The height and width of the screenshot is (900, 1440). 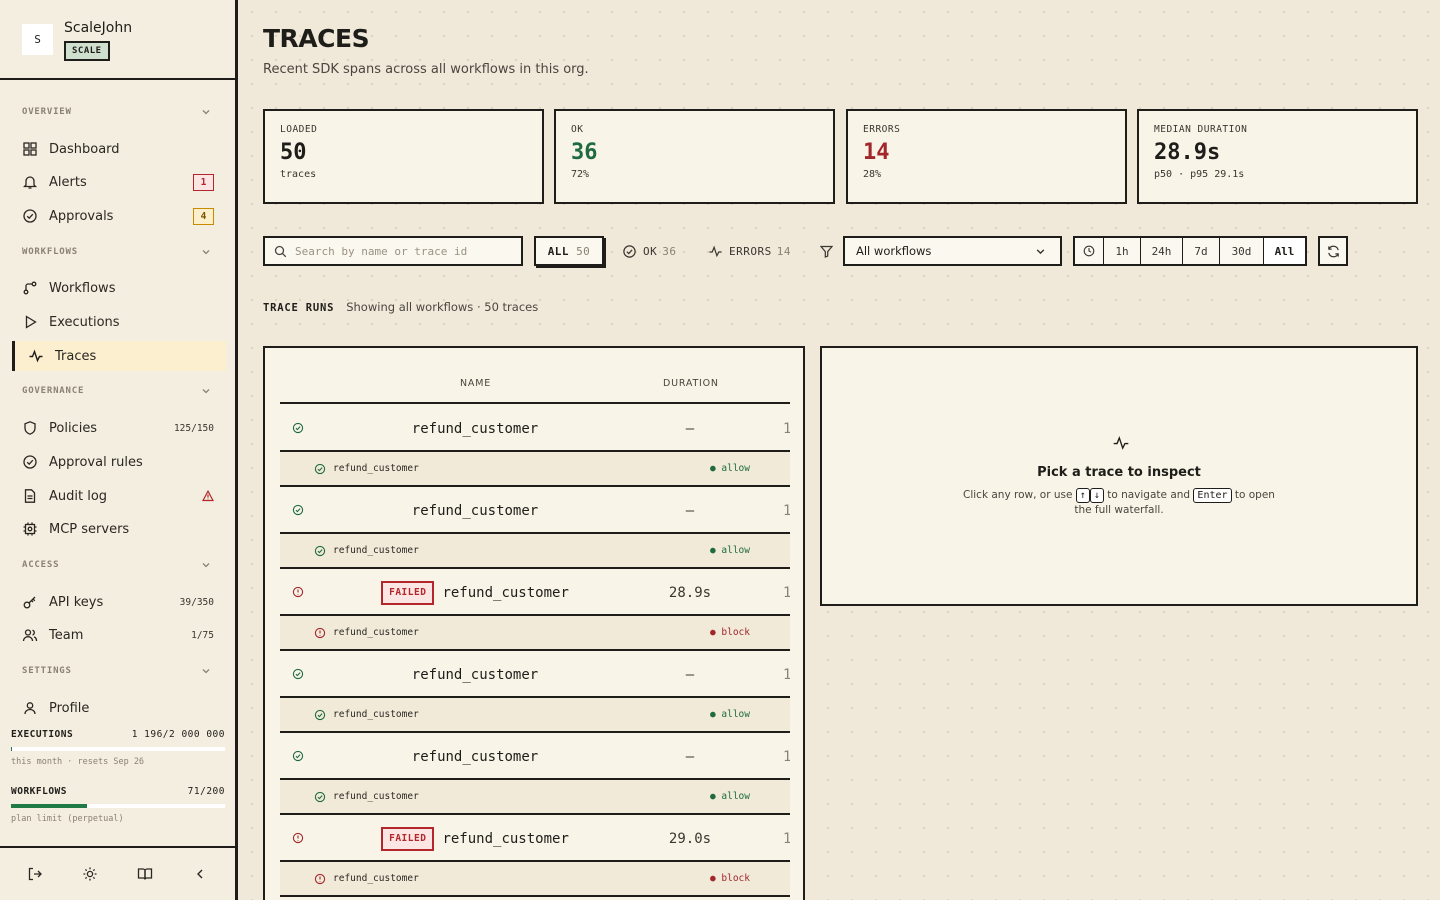 What do you see at coordinates (90, 874) in the screenshot?
I see `theme-sun-icon` at bounding box center [90, 874].